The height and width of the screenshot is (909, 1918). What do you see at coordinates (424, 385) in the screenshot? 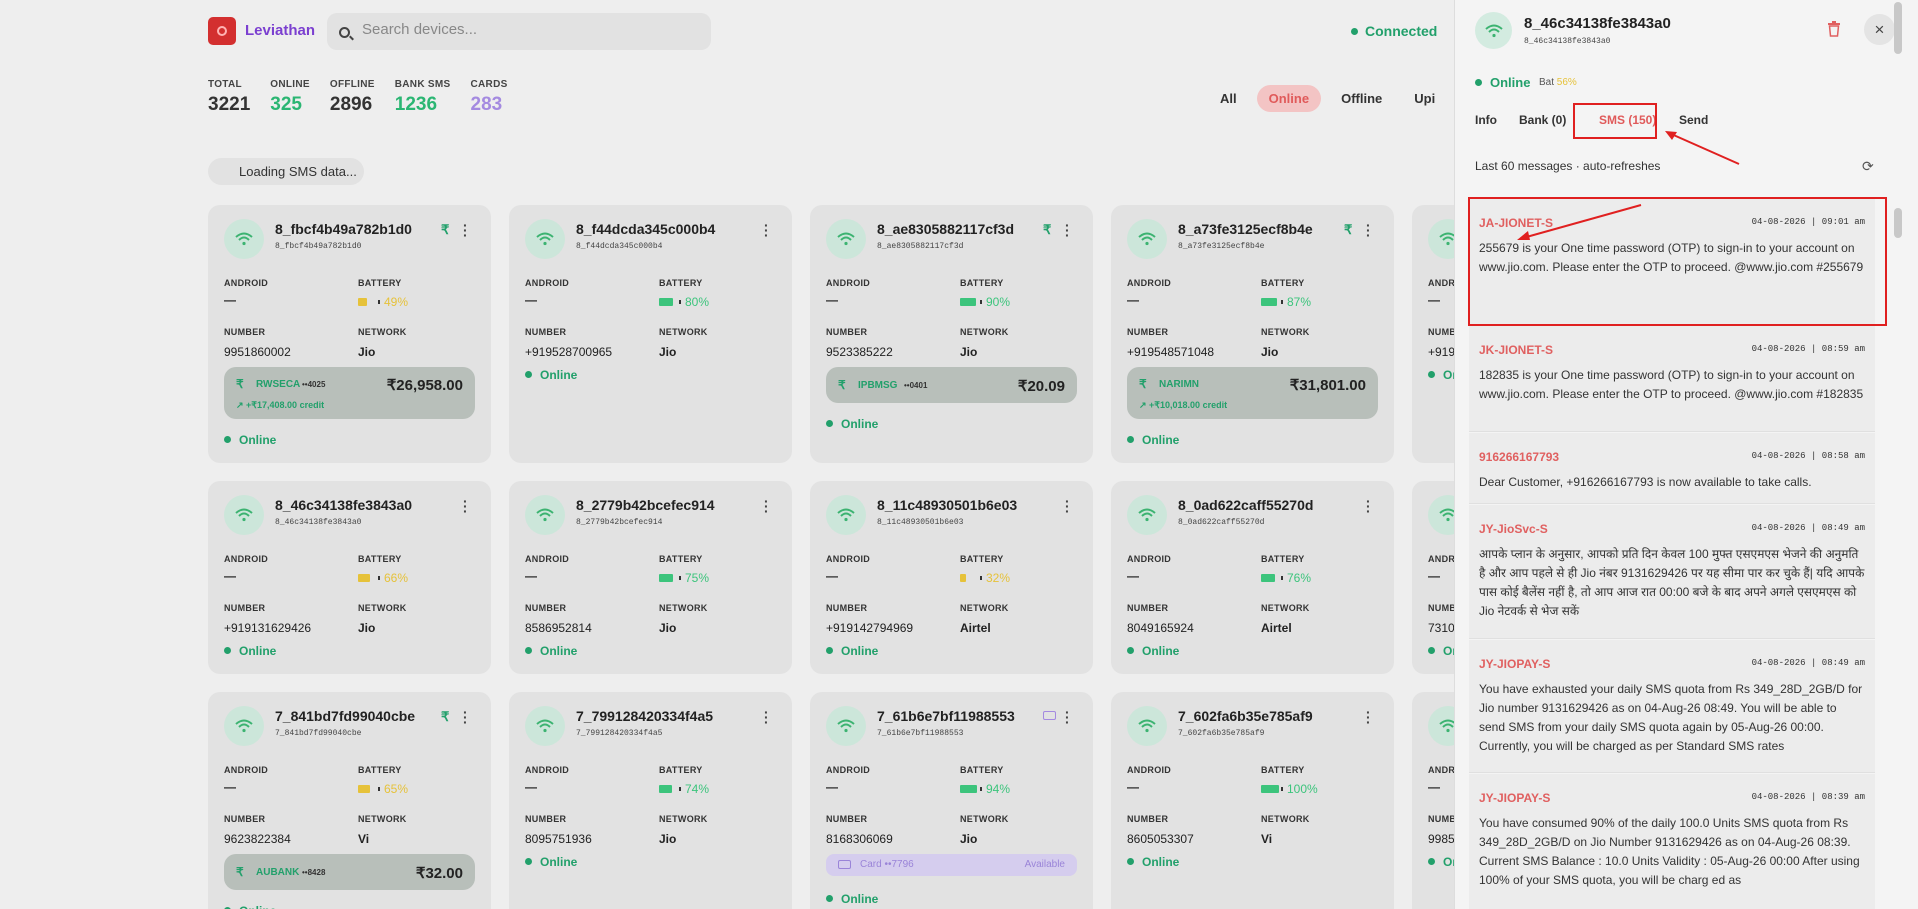
I see `bank-amount: ₹26,958.00` at bounding box center [424, 385].